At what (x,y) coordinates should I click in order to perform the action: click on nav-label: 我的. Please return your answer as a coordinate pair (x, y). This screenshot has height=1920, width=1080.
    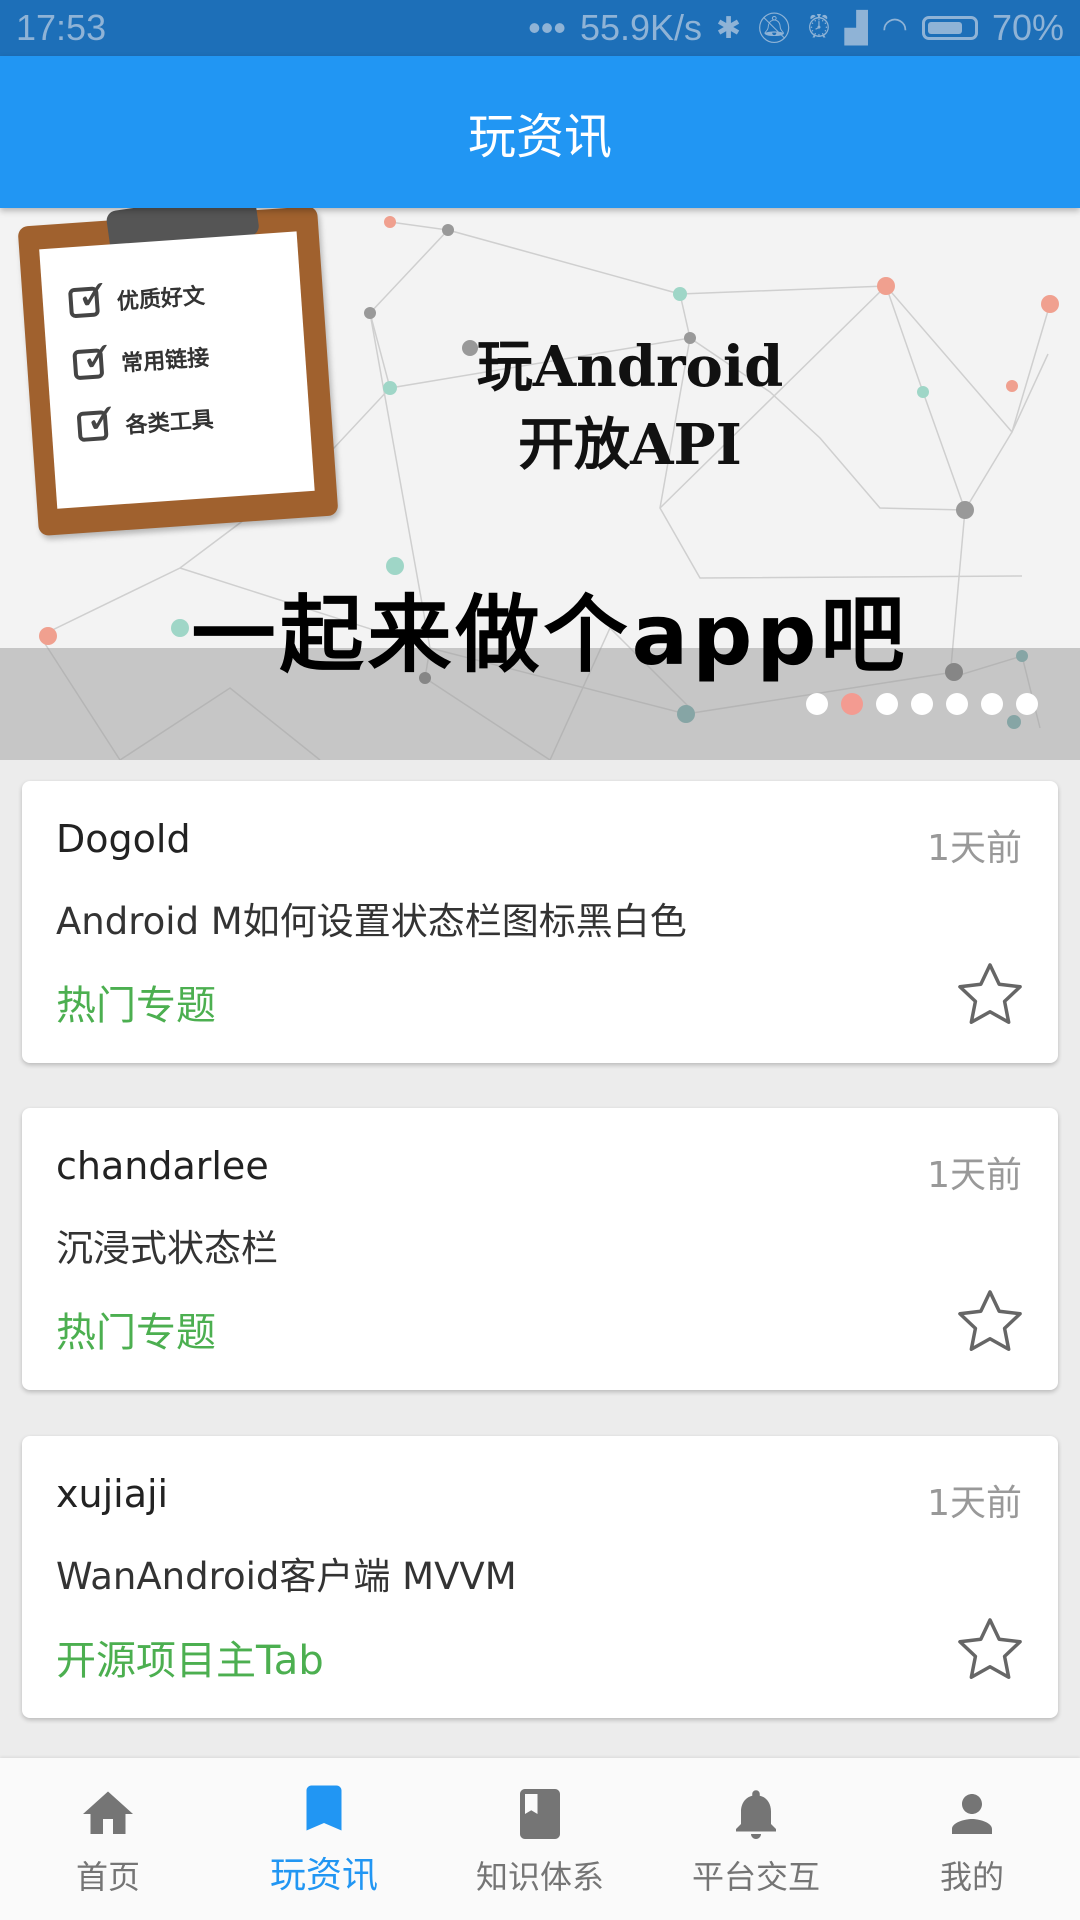
    Looking at the image, I should click on (971, 1877).